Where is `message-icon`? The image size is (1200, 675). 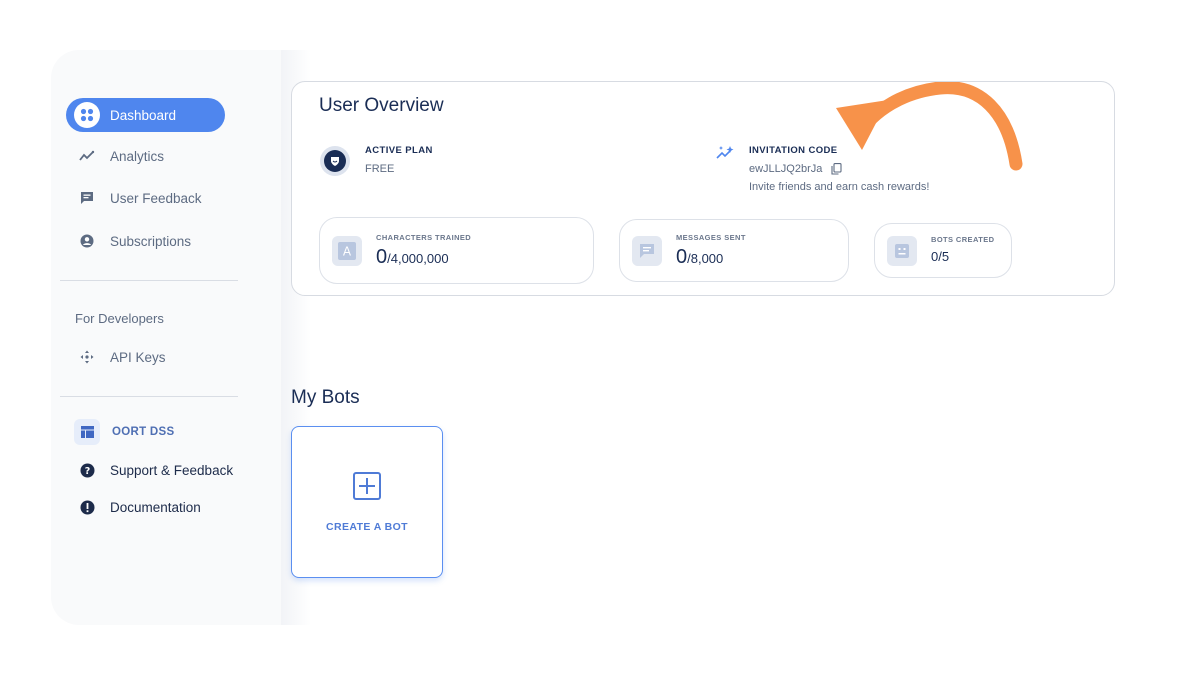
message-icon is located at coordinates (647, 250).